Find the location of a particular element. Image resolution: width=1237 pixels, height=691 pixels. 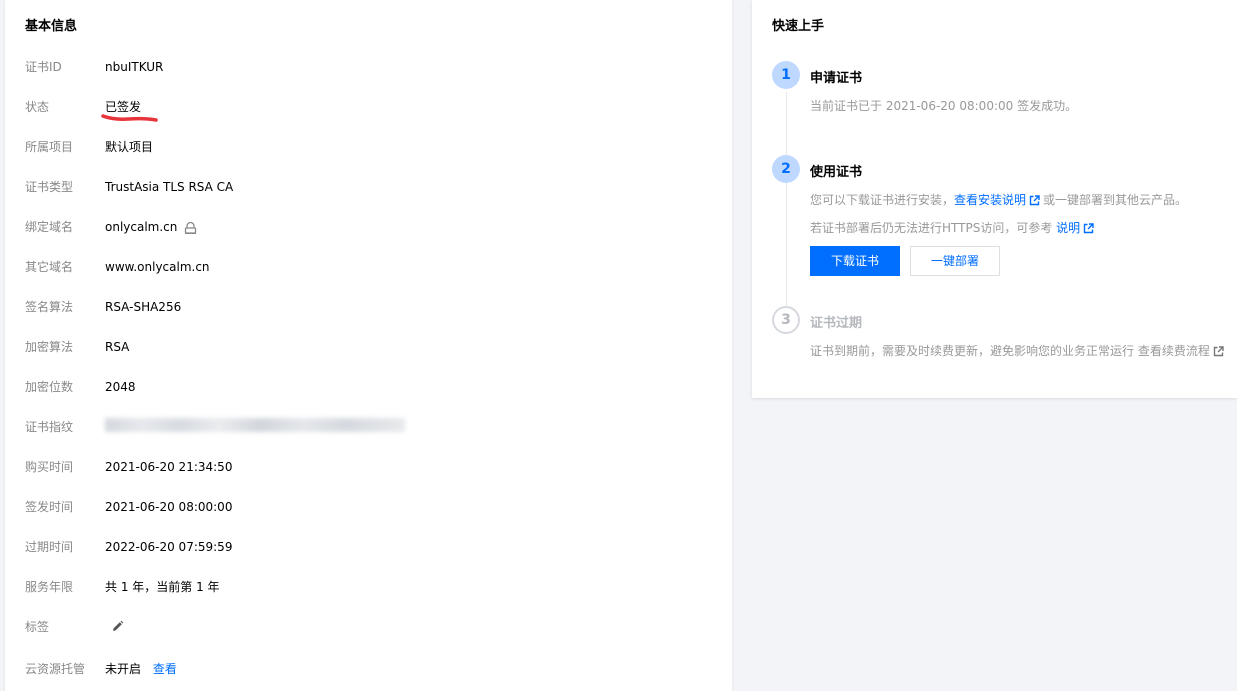

sign-algo-label: 签名算法 is located at coordinates (49, 307).